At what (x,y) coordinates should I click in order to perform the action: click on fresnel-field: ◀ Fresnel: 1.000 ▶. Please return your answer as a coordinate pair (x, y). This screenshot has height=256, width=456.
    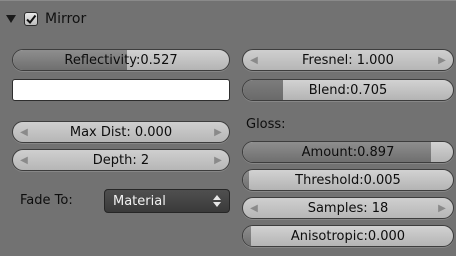
    Looking at the image, I should click on (348, 60).